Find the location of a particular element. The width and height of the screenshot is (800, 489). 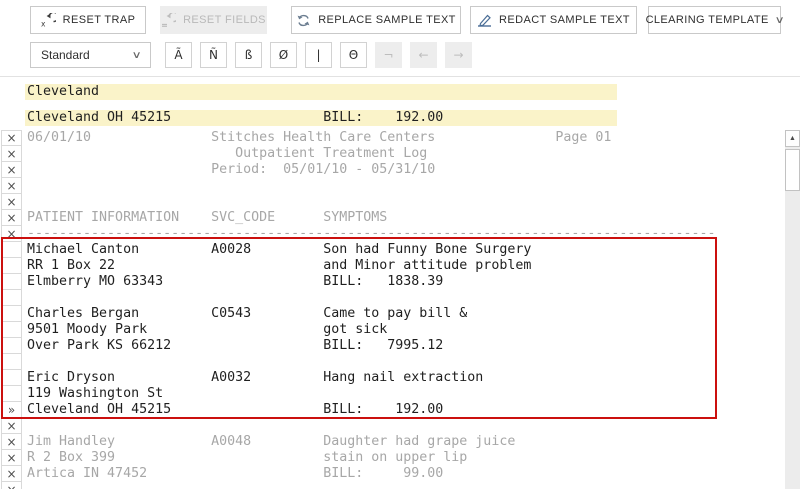

field-highlight-record-line: Cleveland OH 45215 BILL: 192.00 is located at coordinates (321, 118).